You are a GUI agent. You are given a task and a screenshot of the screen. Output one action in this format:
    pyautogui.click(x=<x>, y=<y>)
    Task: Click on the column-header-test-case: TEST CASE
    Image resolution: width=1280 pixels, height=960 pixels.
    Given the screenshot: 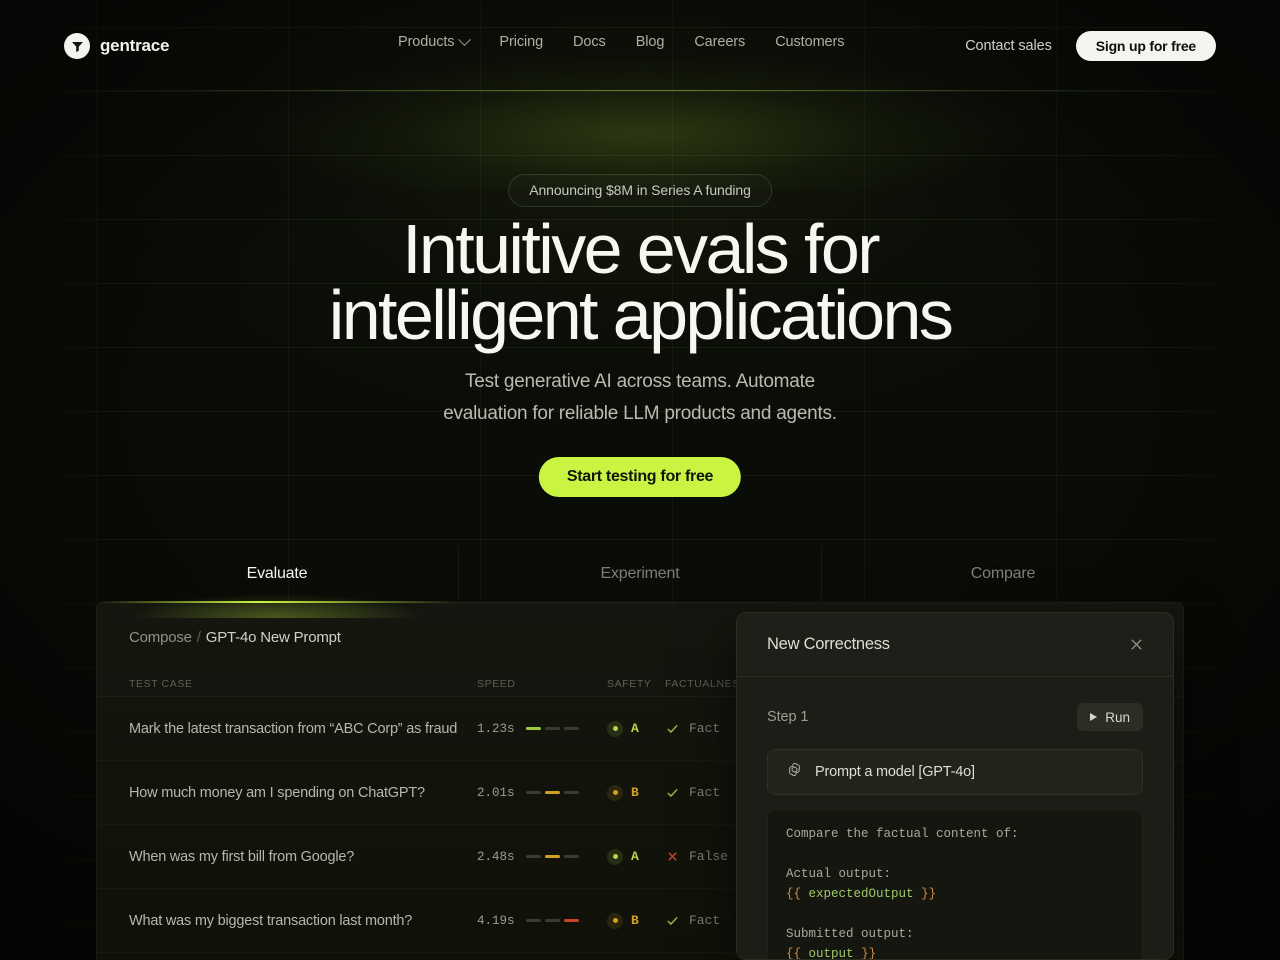 What is the action you would take?
    pyautogui.click(x=161, y=683)
    